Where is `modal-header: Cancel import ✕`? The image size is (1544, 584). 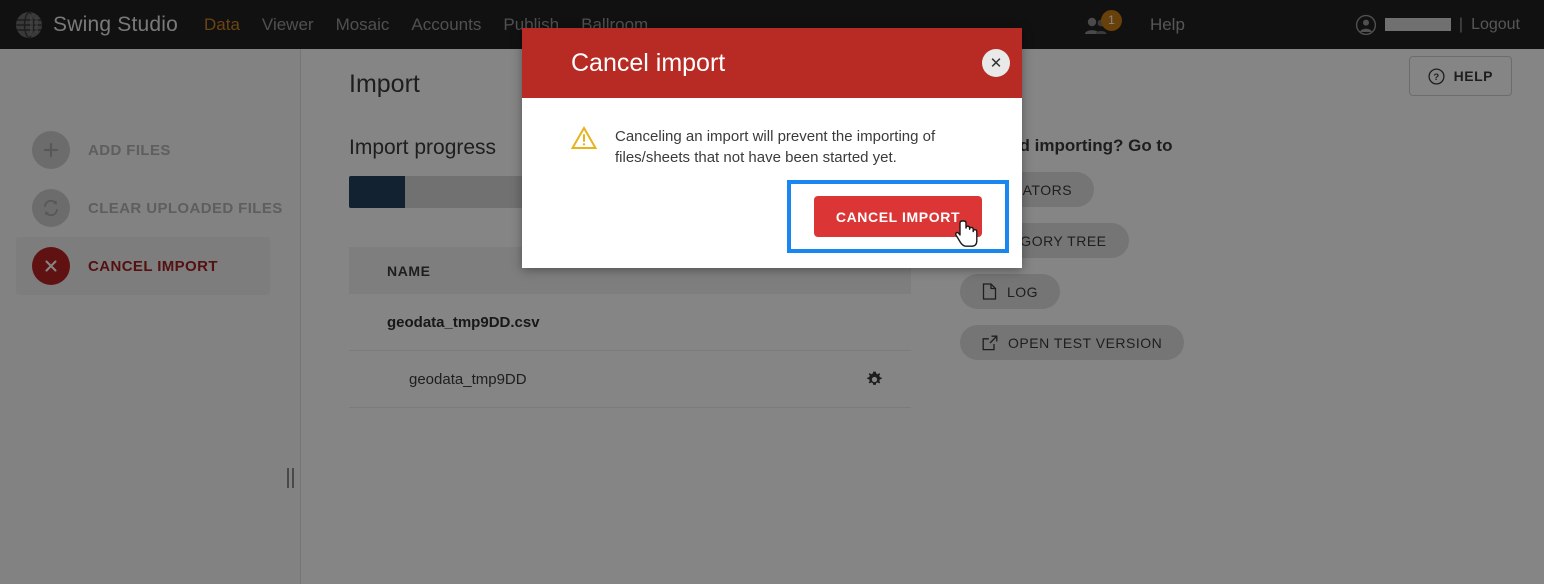
modal-header: Cancel import ✕ is located at coordinates (772, 63).